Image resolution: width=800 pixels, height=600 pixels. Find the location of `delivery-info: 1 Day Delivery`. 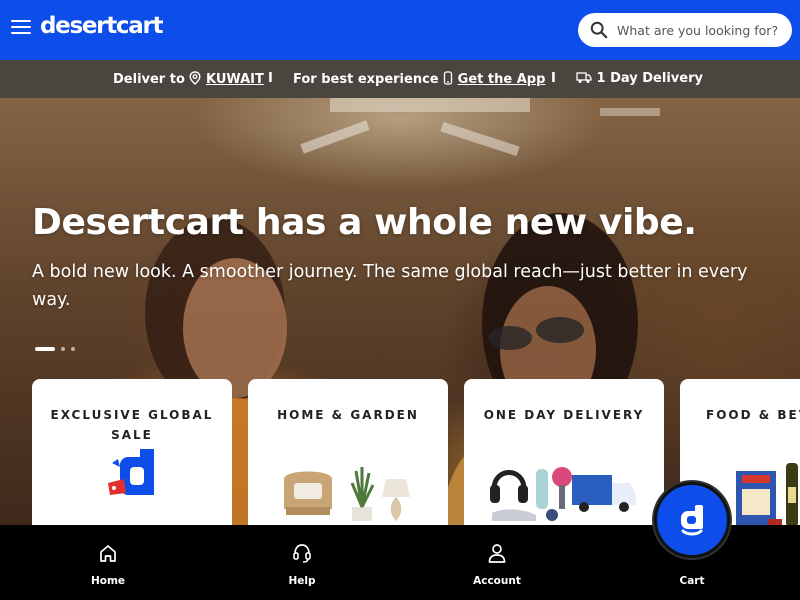

delivery-info: 1 Day Delivery is located at coordinates (639, 78).